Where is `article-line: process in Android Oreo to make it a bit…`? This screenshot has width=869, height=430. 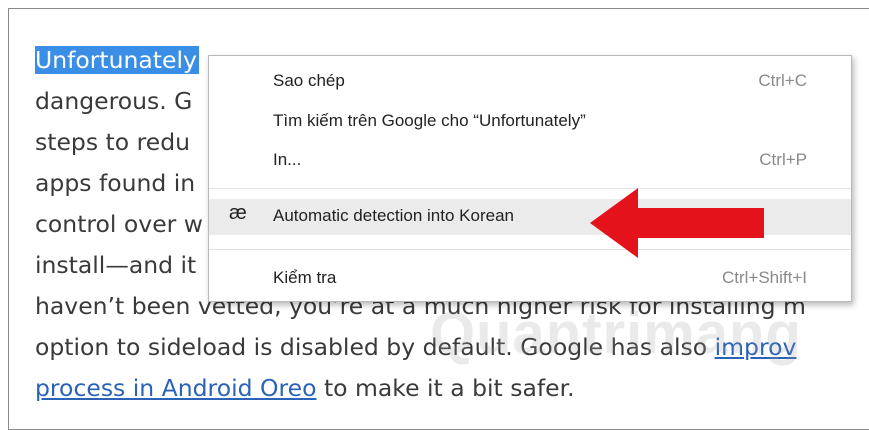
article-line: process in Android Oreo to make it a bit… is located at coordinates (452, 388).